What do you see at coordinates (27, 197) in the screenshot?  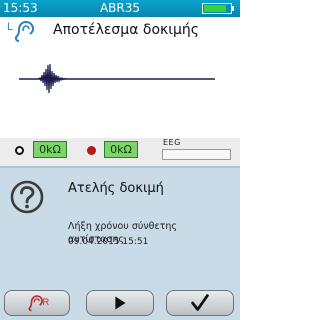 I see `question-icon` at bounding box center [27, 197].